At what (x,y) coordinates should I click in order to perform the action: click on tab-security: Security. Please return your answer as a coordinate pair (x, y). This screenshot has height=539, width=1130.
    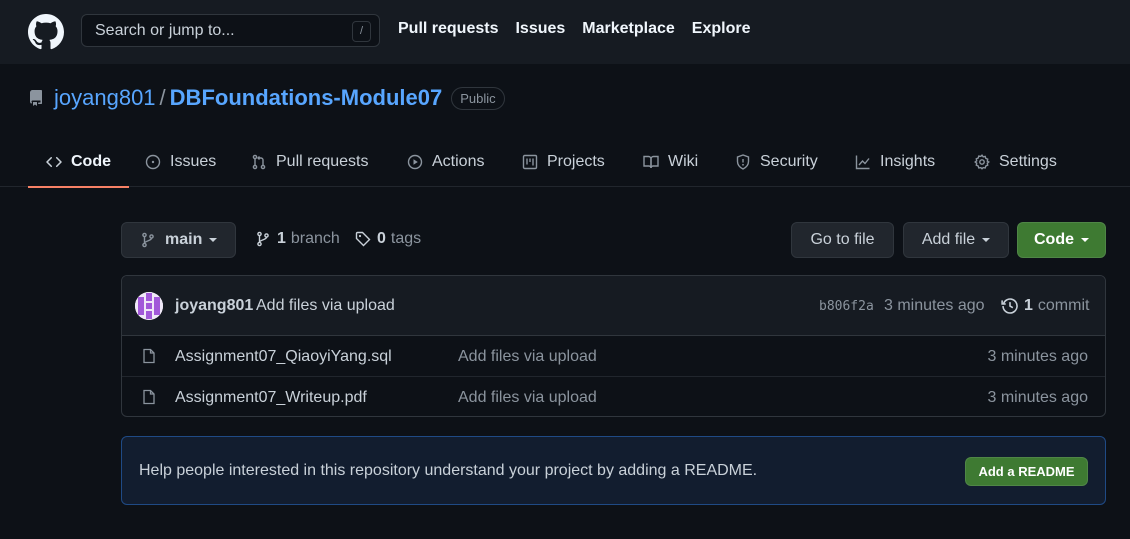
    Looking at the image, I should click on (776, 162).